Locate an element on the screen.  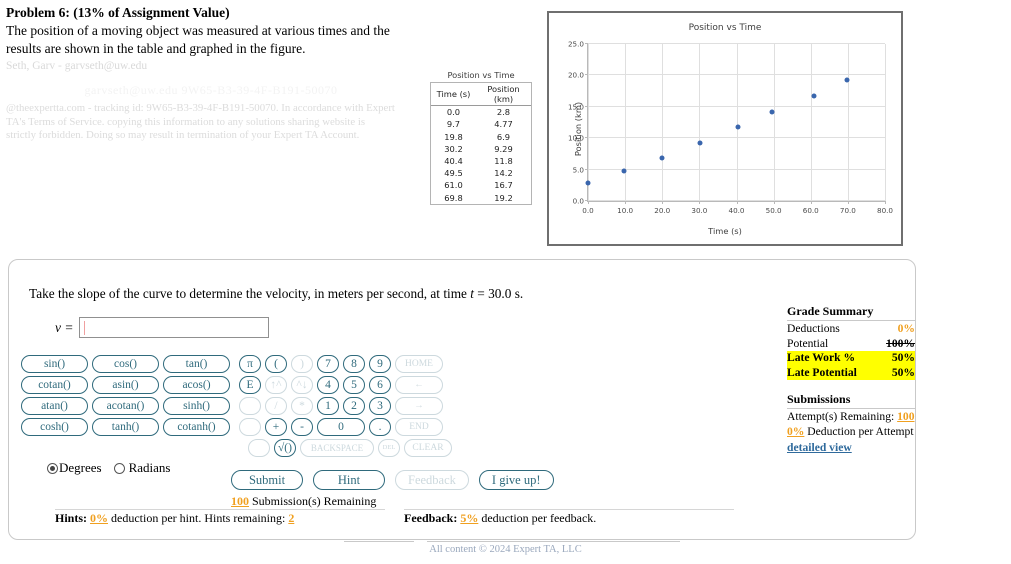
keypad-button-home: HOME is located at coordinates (419, 364).